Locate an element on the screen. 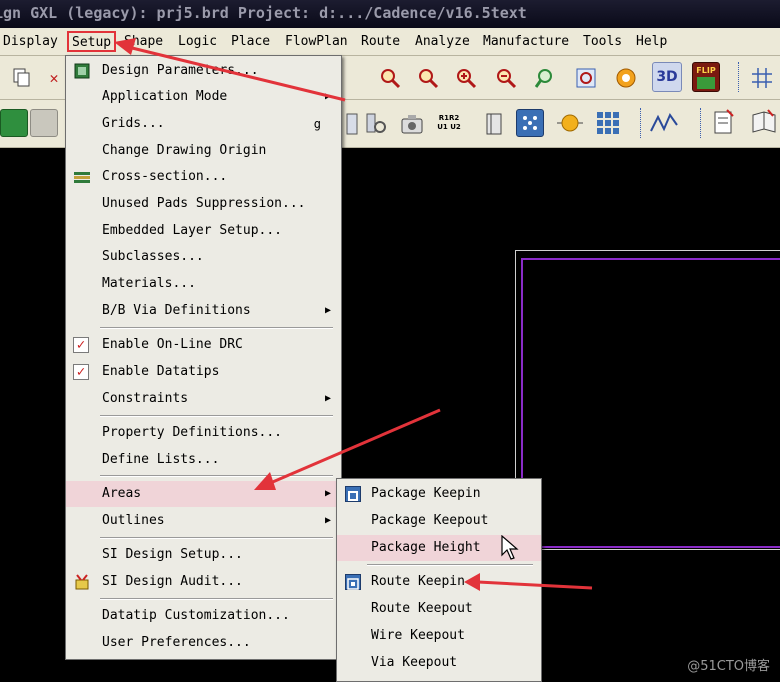 The image size is (780, 682). delete-icon: ✕ is located at coordinates (54, 78).